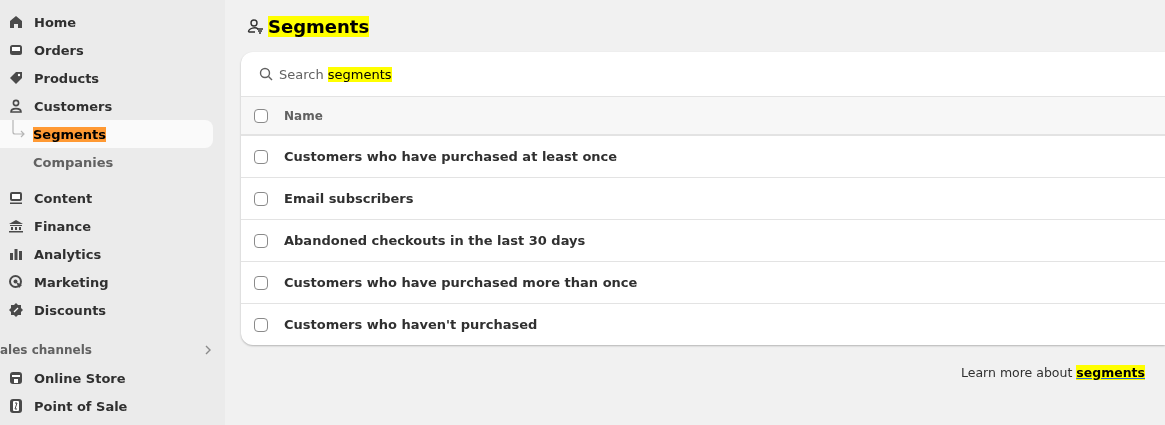 This screenshot has width=1165, height=425. What do you see at coordinates (1110, 372) in the screenshot?
I see `segments-link: segments` at bounding box center [1110, 372].